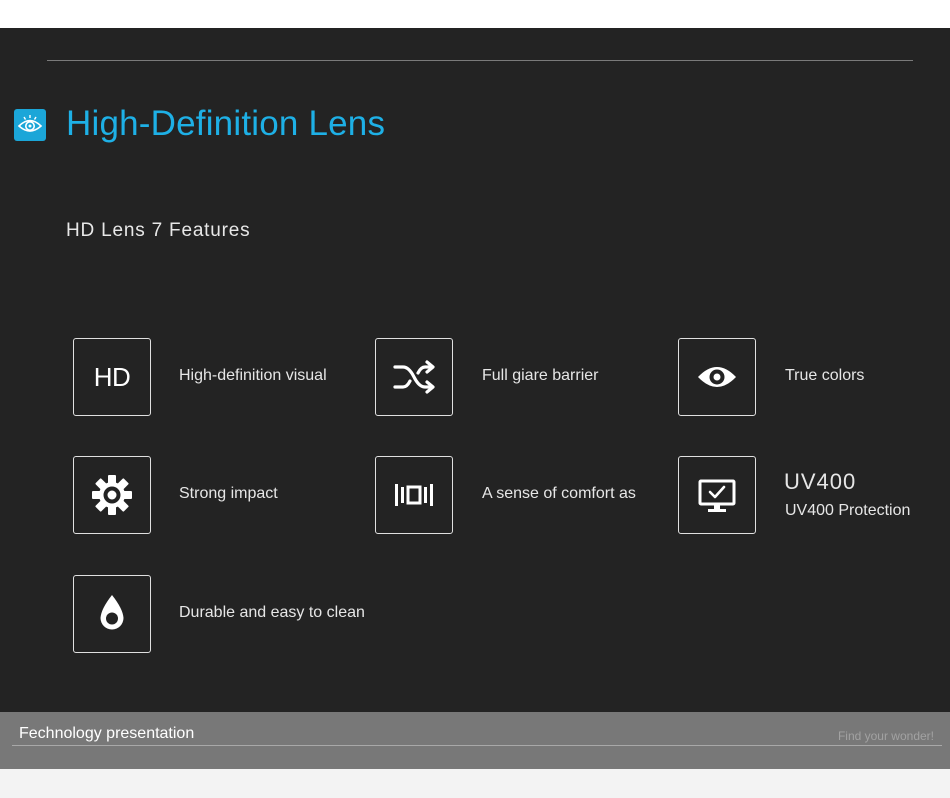 Image resolution: width=950 pixels, height=798 pixels. Describe the element at coordinates (559, 493) in the screenshot. I see `feature-label-comfort: A sense of comfort as` at that location.